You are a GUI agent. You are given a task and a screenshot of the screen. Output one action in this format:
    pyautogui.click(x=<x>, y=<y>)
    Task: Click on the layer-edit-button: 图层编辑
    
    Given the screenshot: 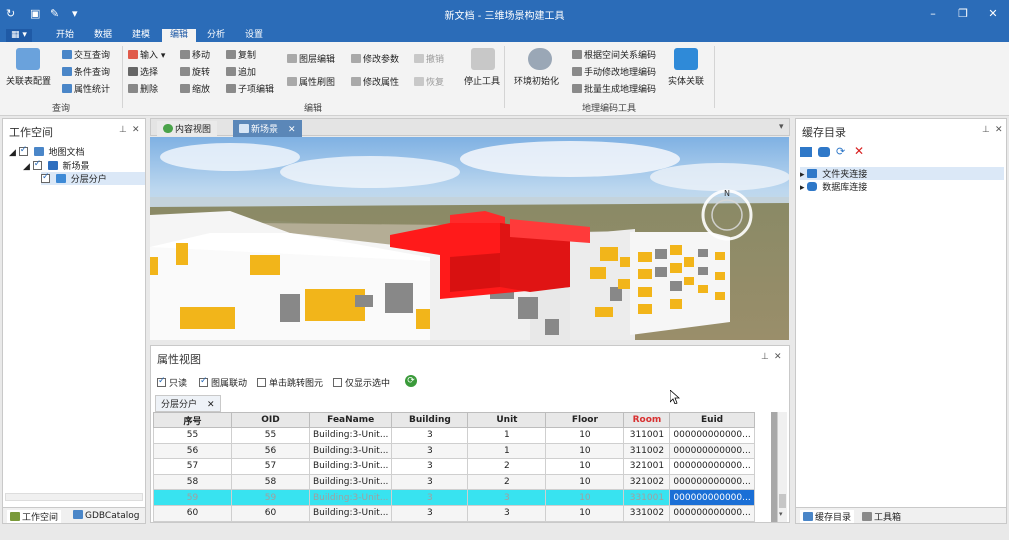 What is the action you would take?
    pyautogui.click(x=311, y=58)
    